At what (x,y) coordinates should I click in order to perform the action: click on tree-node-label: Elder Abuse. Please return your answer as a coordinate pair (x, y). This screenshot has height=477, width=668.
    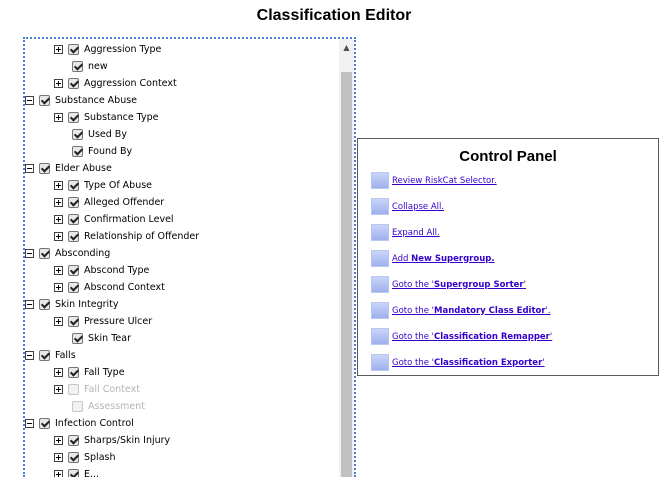
    Looking at the image, I should click on (83, 168).